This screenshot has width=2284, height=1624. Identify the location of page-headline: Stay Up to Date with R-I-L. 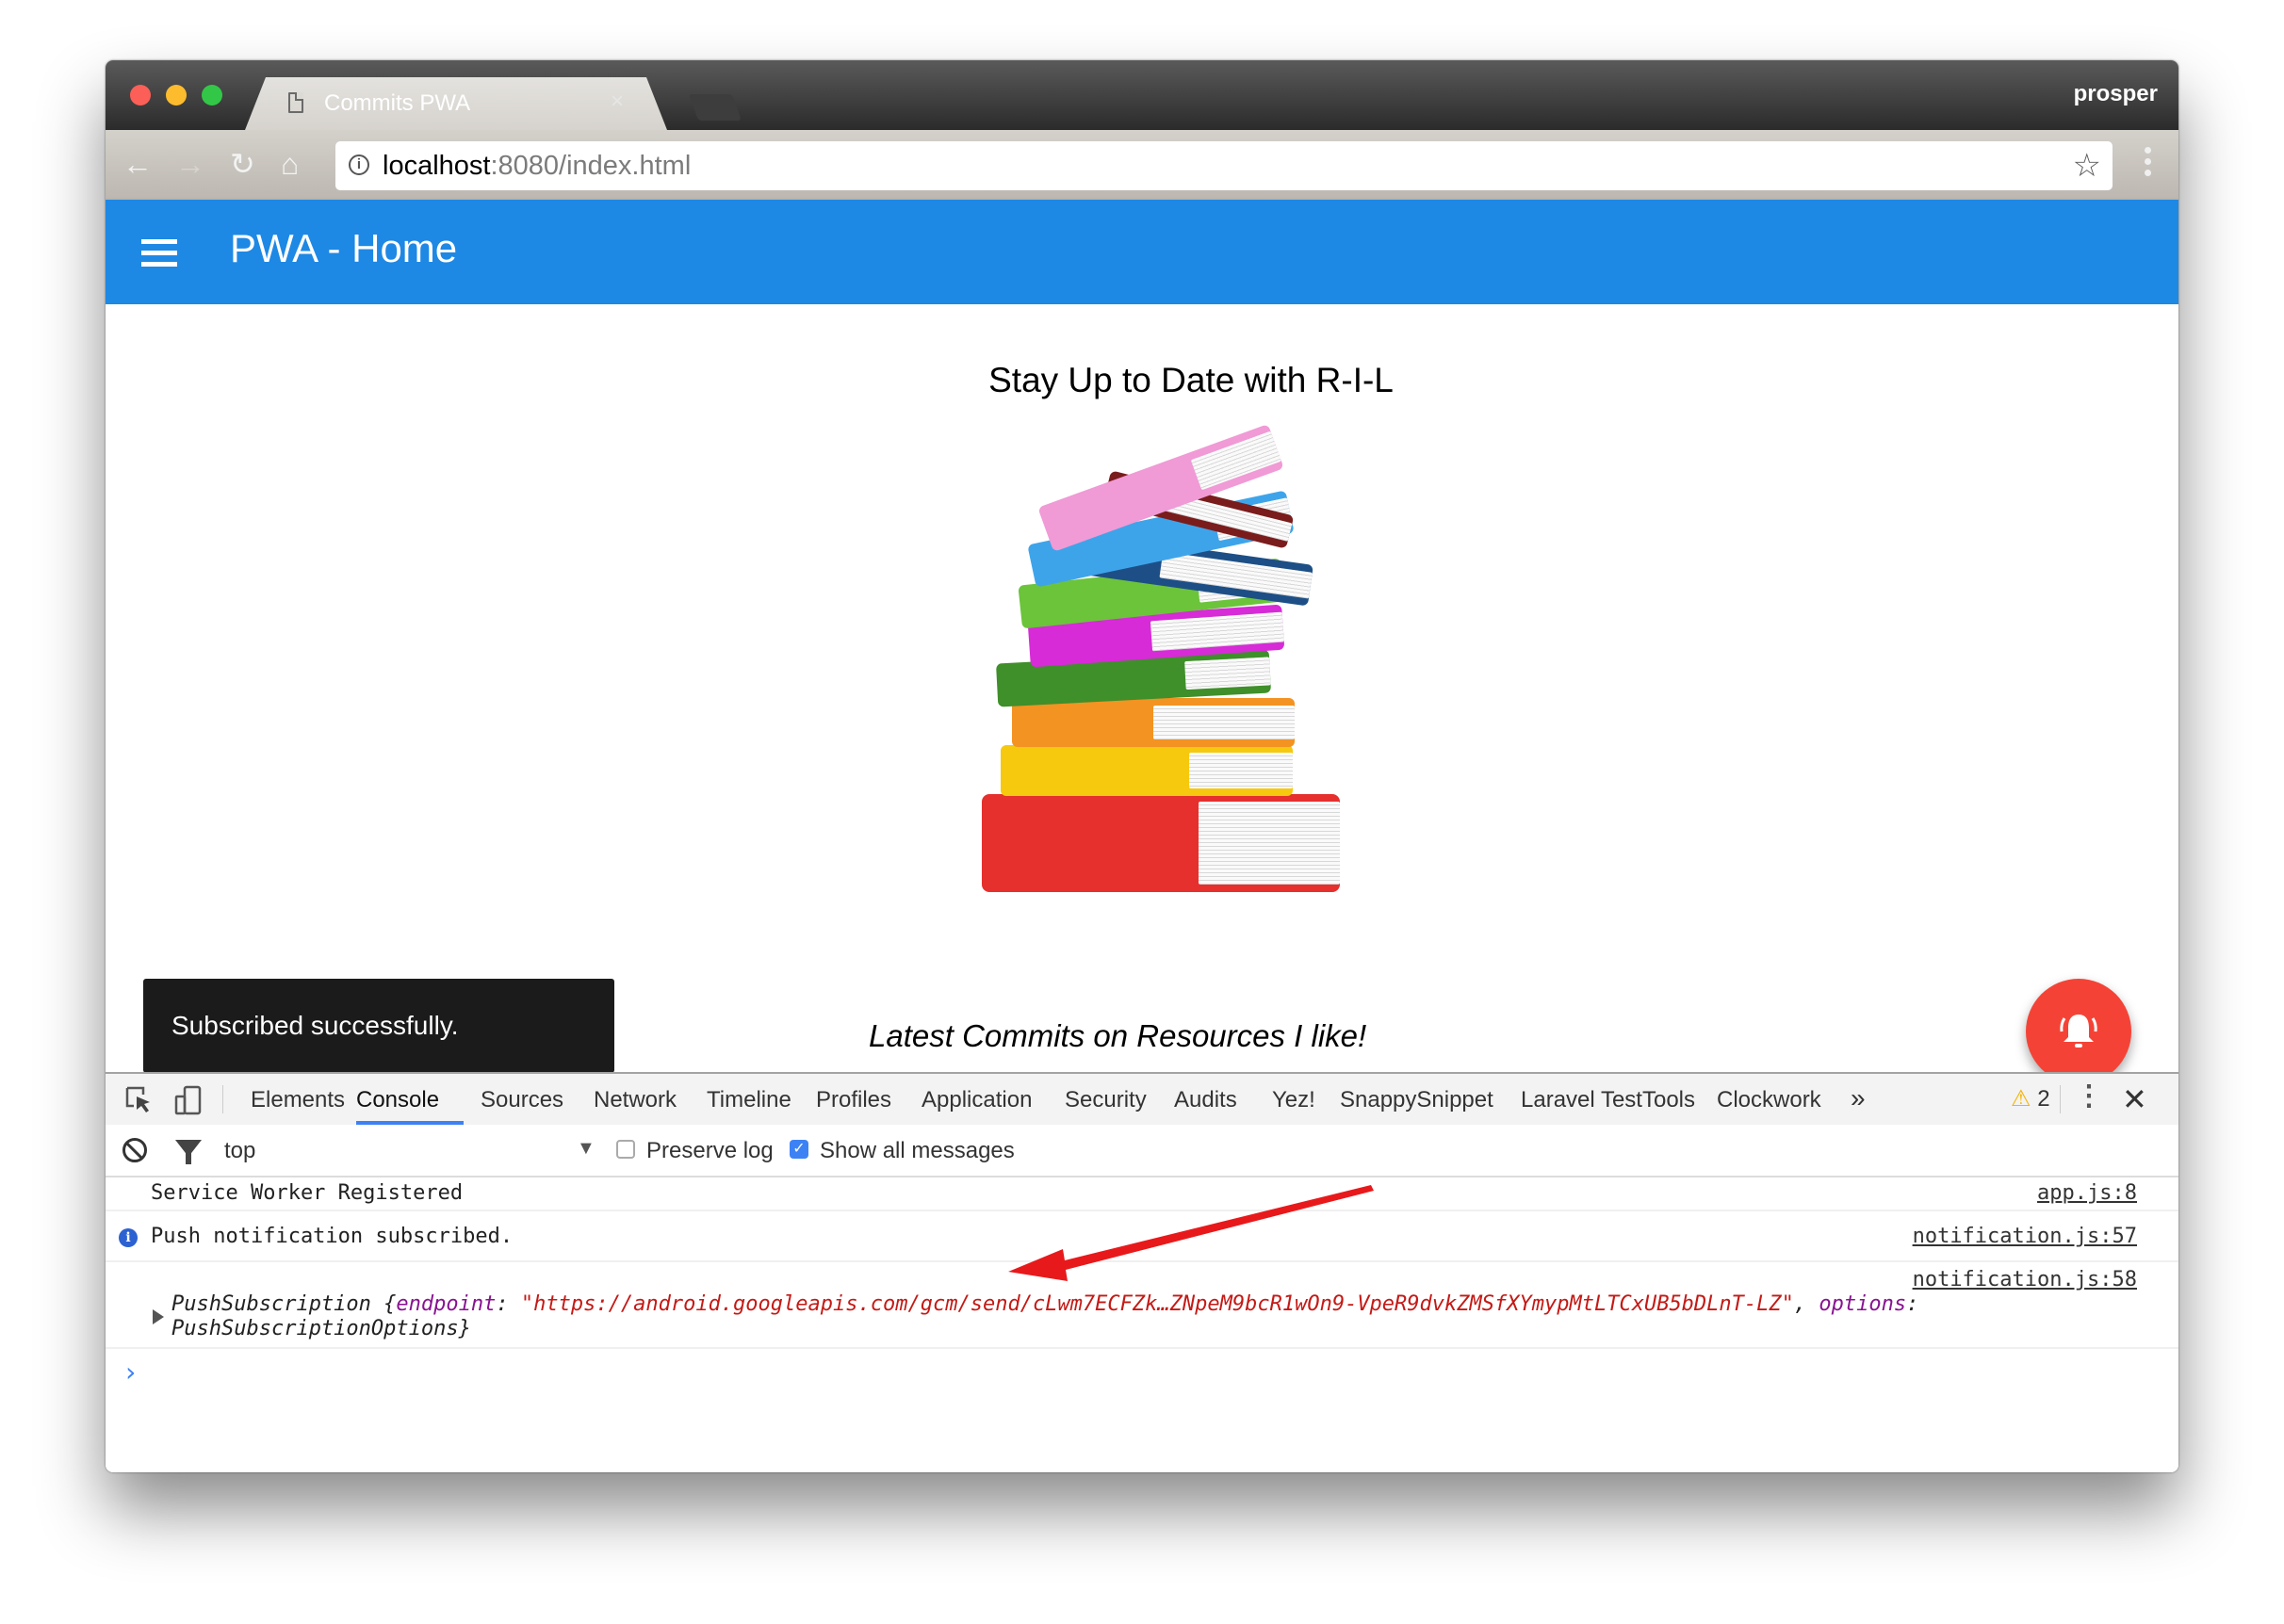
(1191, 380).